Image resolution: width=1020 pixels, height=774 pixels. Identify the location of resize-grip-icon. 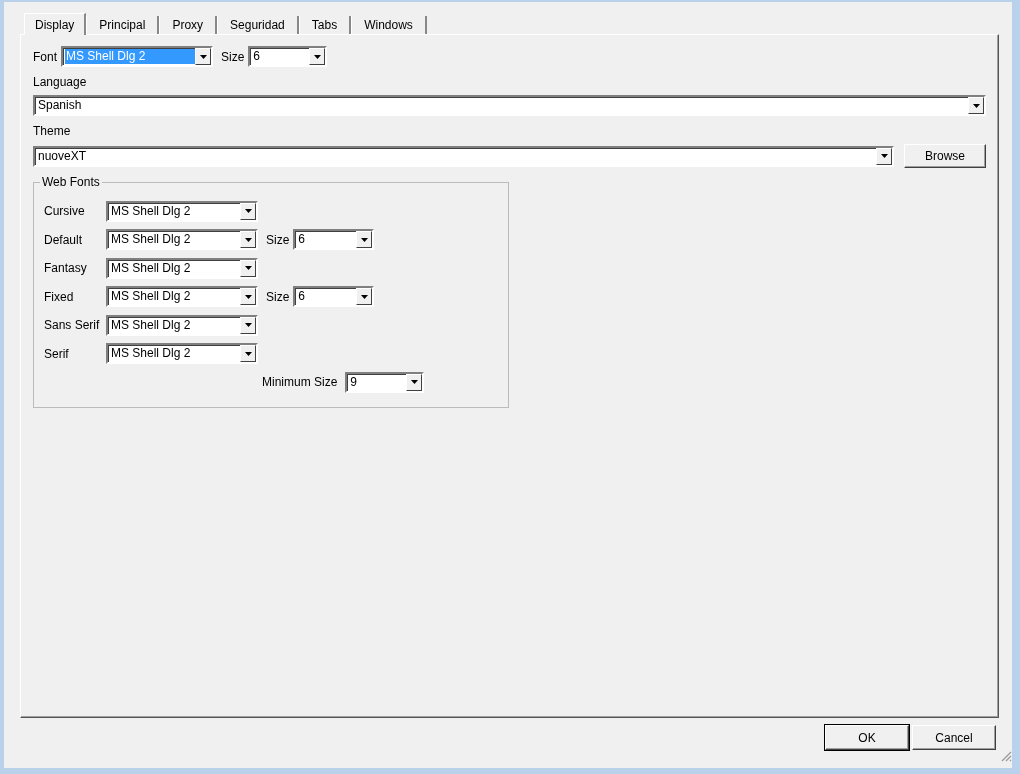
(1006, 756).